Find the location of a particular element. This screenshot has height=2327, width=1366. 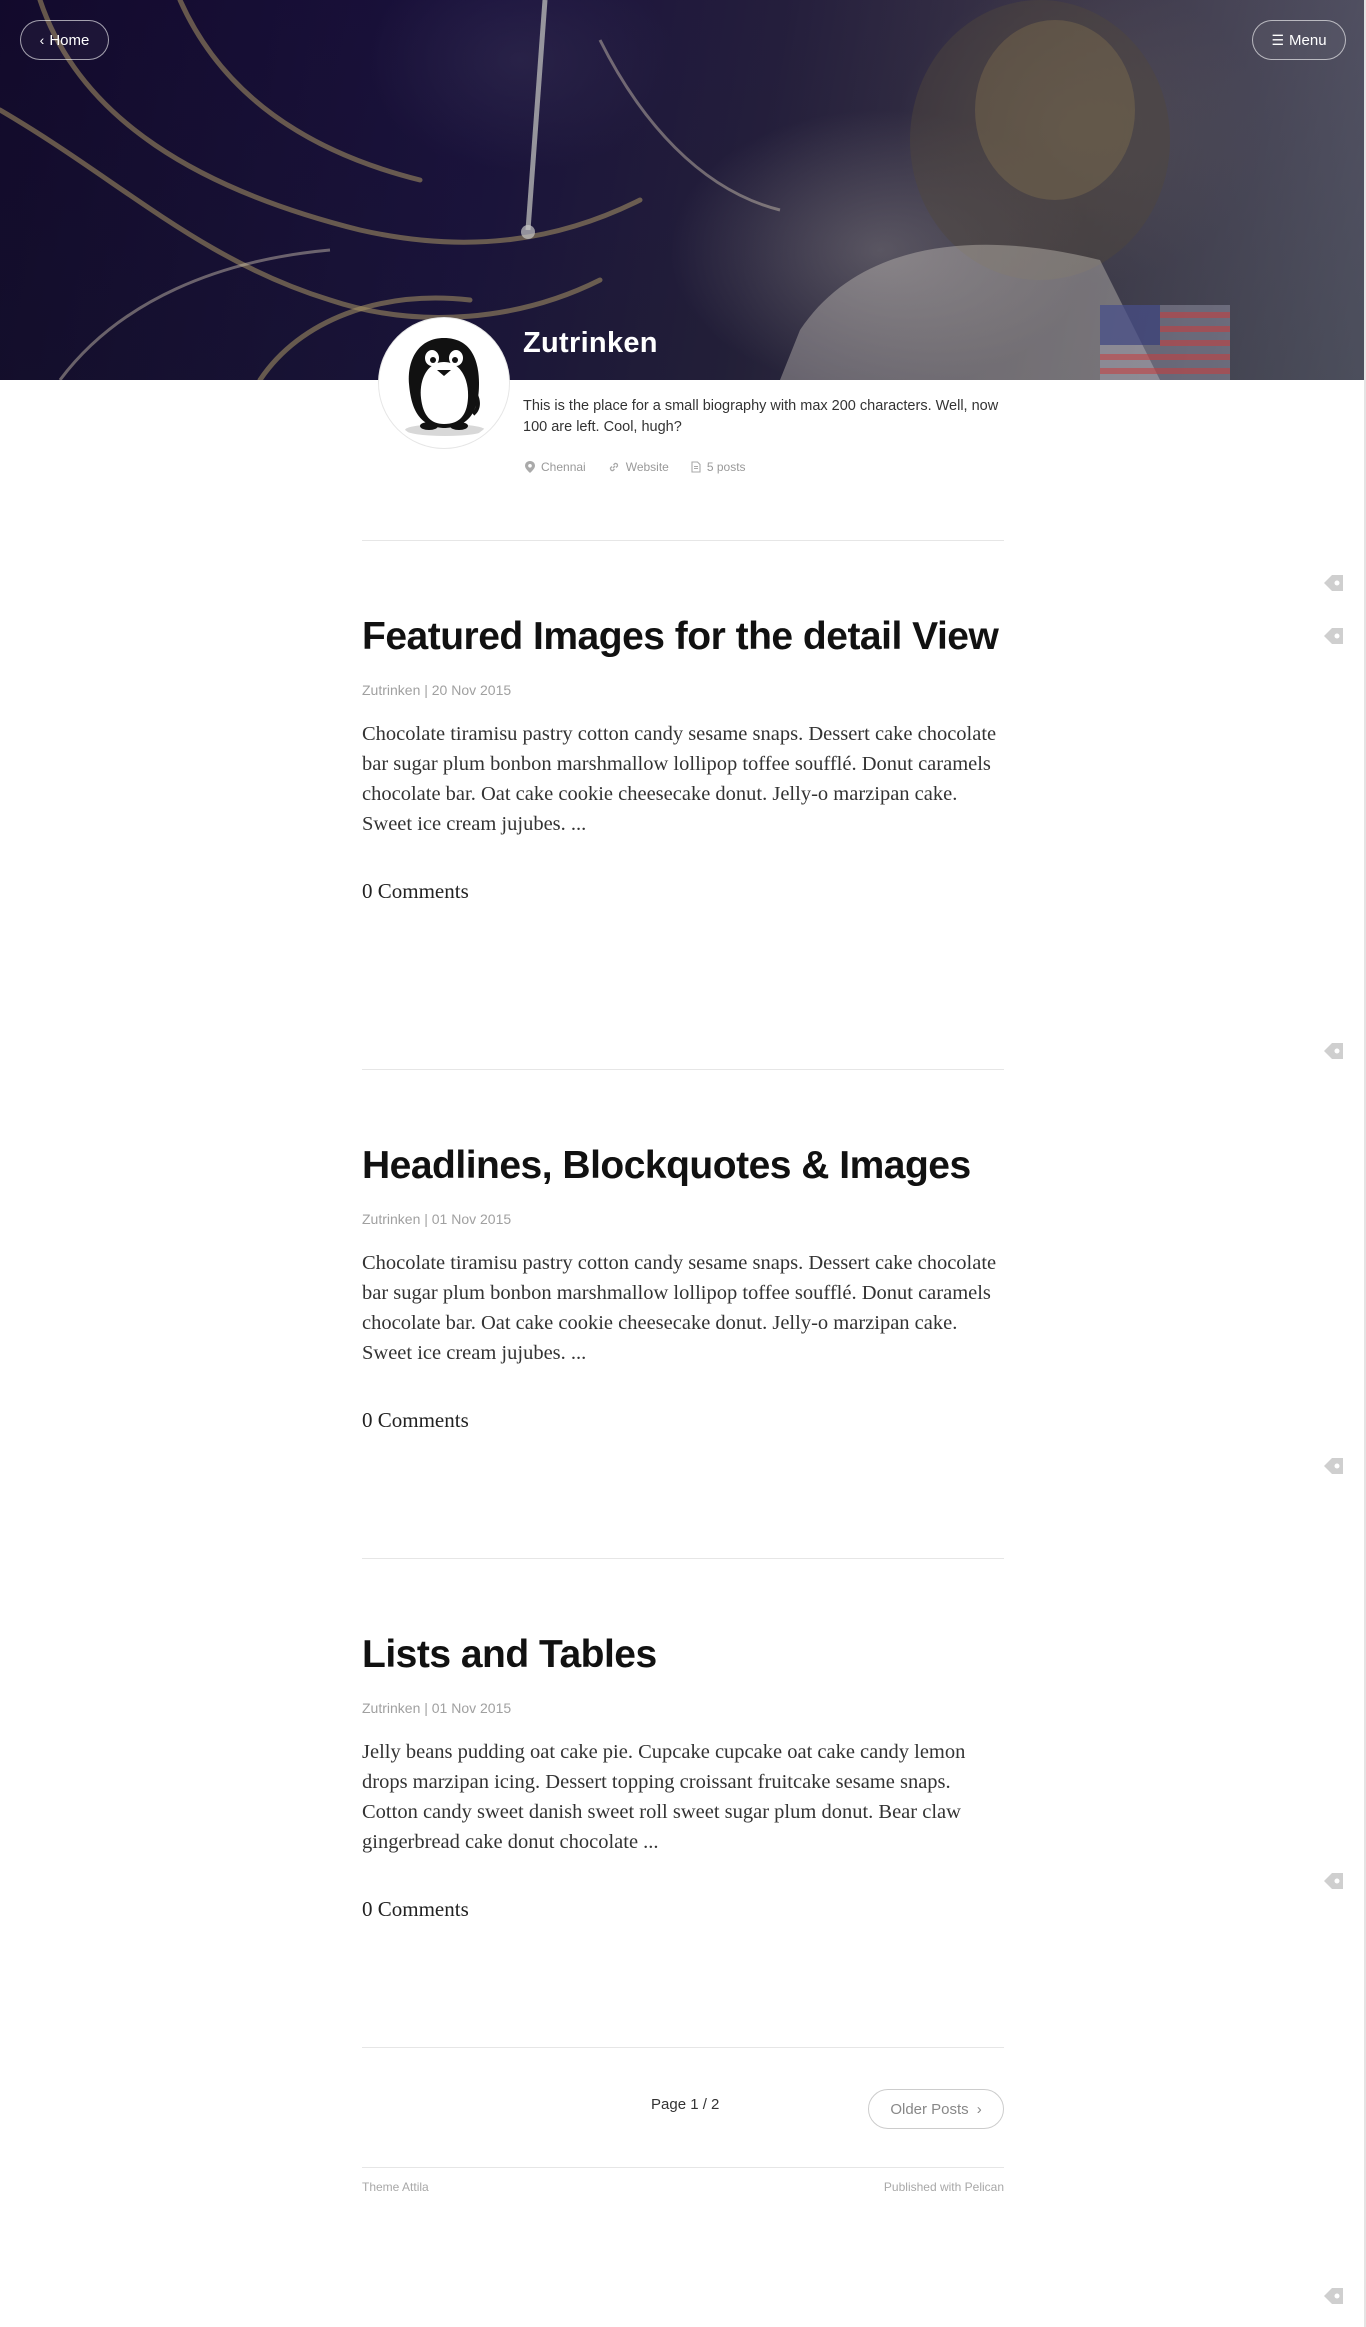

author-location: Chennai is located at coordinates (555, 467).